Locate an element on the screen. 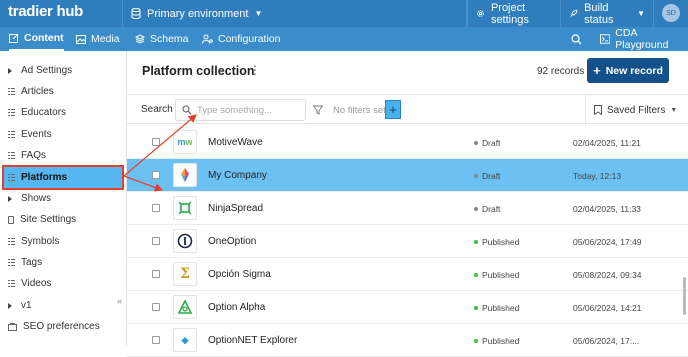 Image resolution: width=688 pixels, height=357 pixels. filter-icon is located at coordinates (318, 110).